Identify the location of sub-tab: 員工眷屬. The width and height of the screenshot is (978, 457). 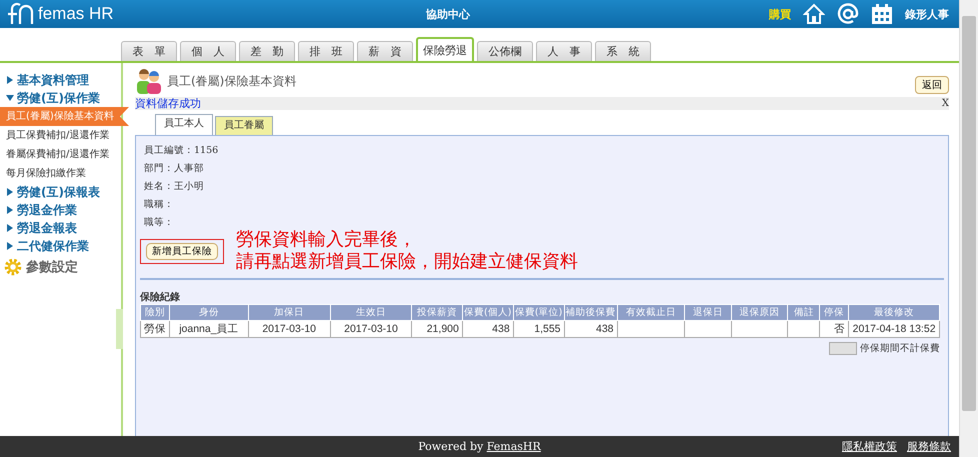
(244, 125).